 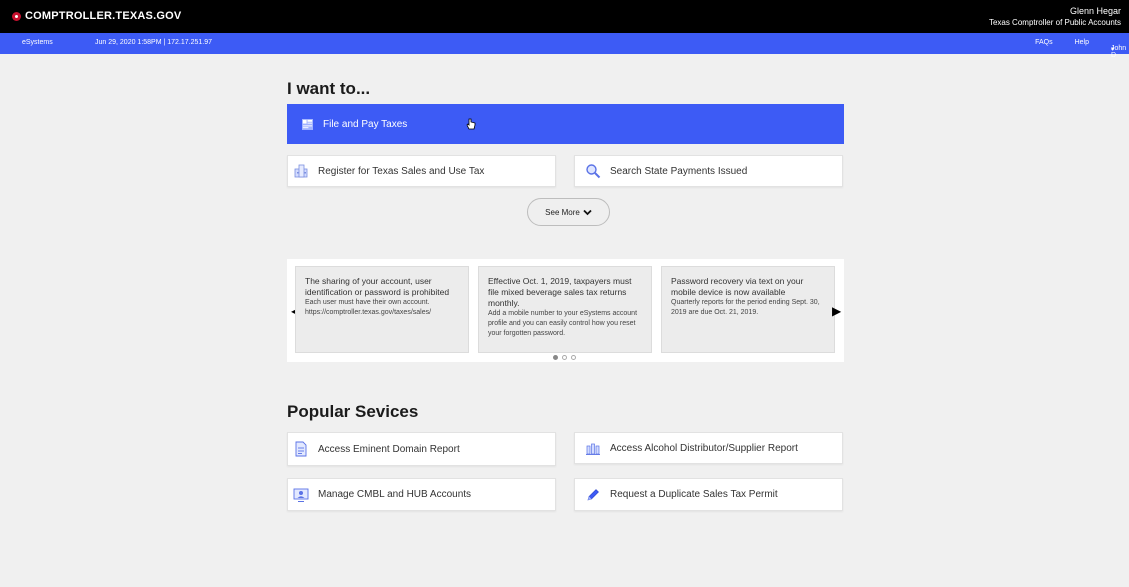 I want to click on file-pay-taxes-button: File and Pay Taxes, so click(x=565, y=124).